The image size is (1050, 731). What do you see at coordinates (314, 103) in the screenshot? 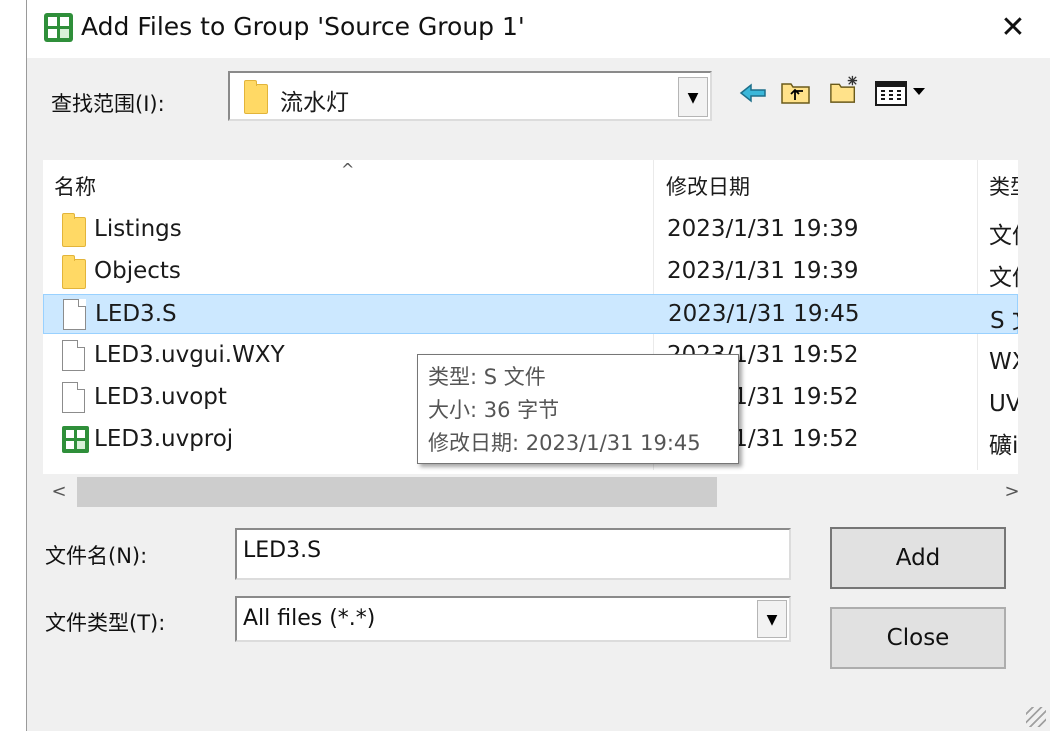
I see `lookin-value: 流水灯` at bounding box center [314, 103].